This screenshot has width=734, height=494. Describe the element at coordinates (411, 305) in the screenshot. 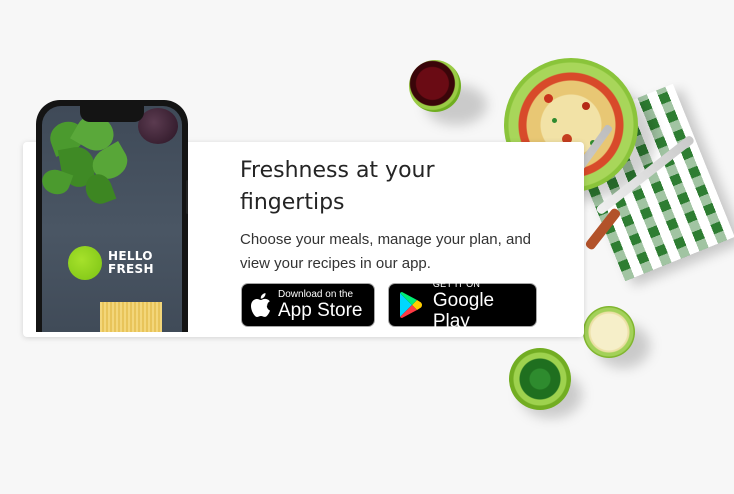

I see `google-play-icon` at that location.